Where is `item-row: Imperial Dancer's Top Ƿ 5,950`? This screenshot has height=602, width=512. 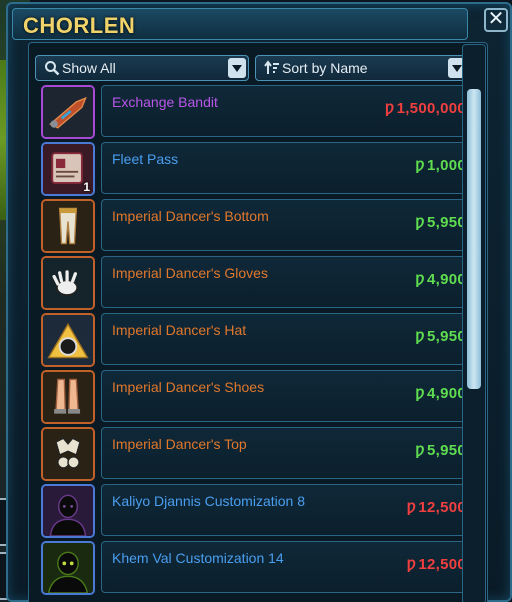
item-row: Imperial Dancer's Top Ƿ 5,950 is located at coordinates (258, 454).